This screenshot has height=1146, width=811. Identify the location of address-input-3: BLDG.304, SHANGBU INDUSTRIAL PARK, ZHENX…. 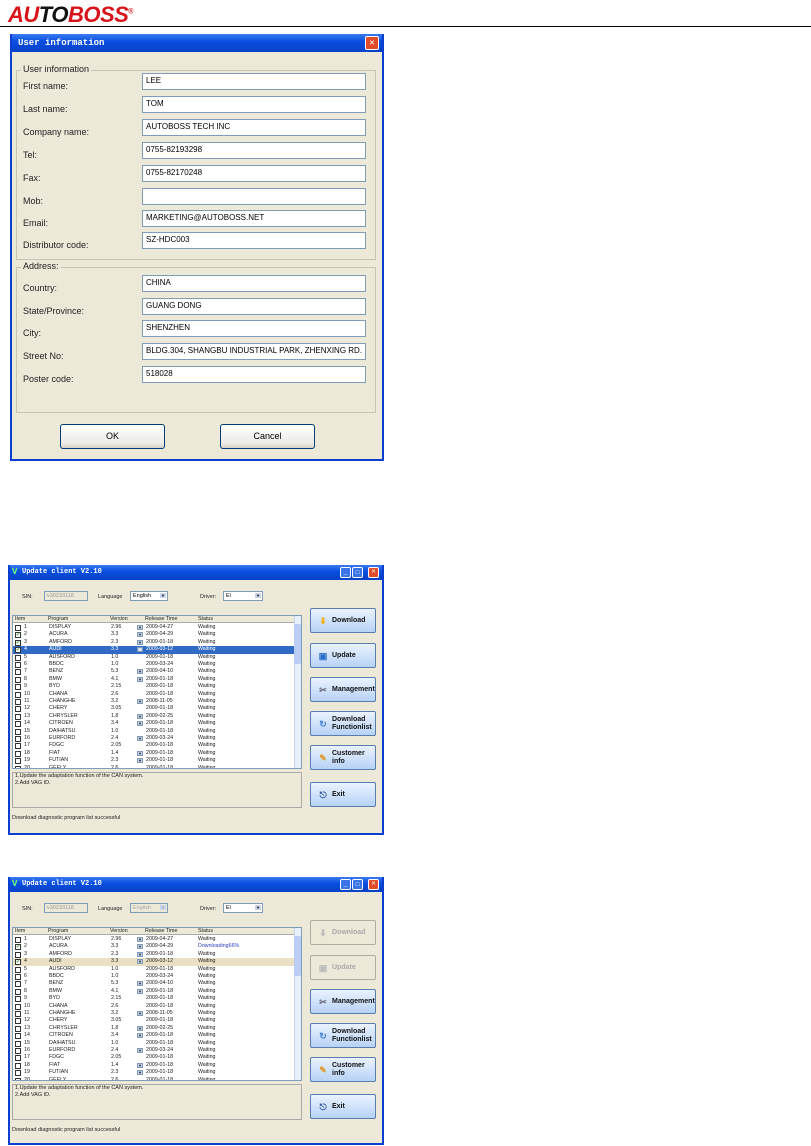
(254, 351).